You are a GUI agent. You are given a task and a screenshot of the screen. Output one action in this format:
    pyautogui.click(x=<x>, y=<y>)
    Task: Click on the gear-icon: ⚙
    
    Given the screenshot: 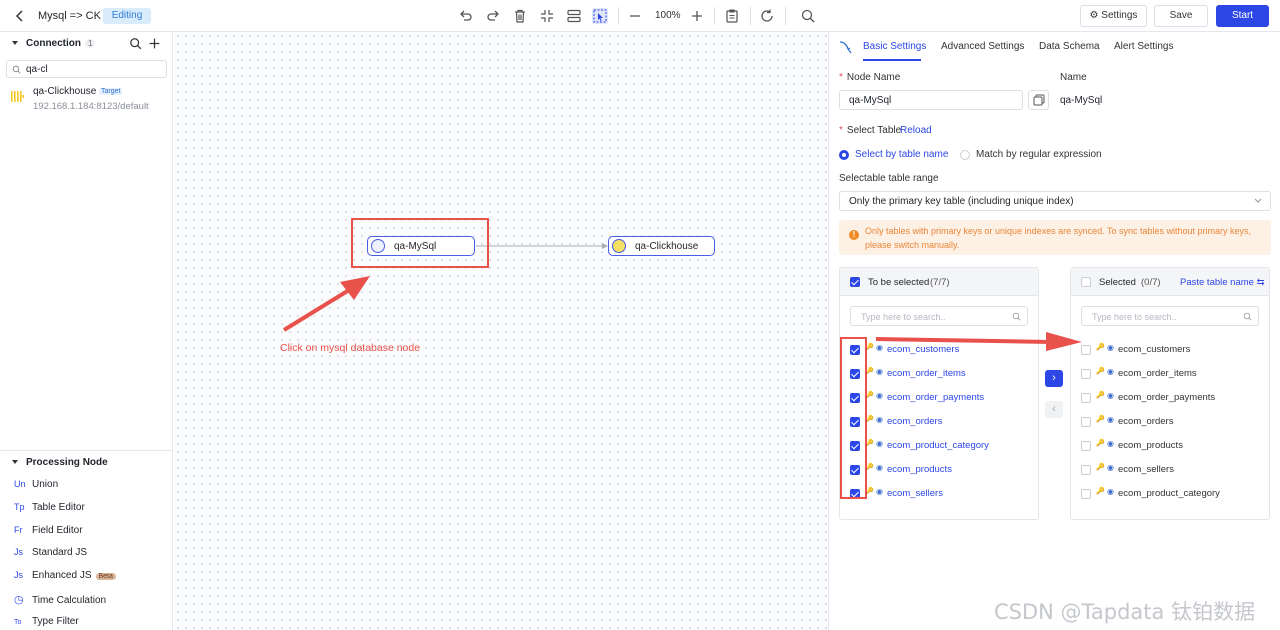 What is the action you would take?
    pyautogui.click(x=1094, y=15)
    